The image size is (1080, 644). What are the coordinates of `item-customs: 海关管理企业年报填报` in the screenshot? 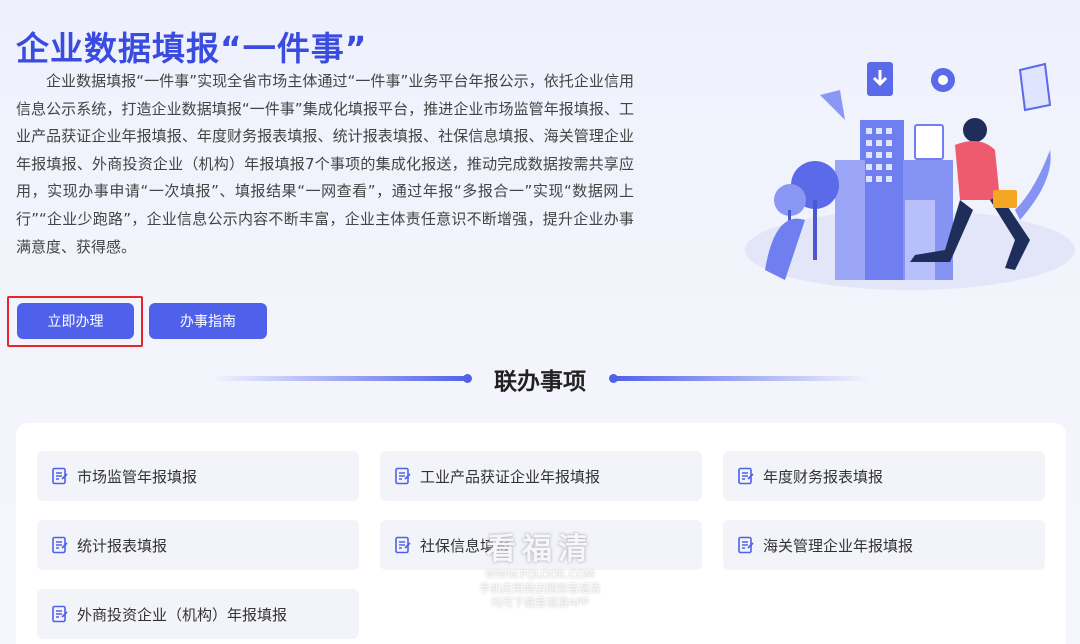 It's located at (884, 545).